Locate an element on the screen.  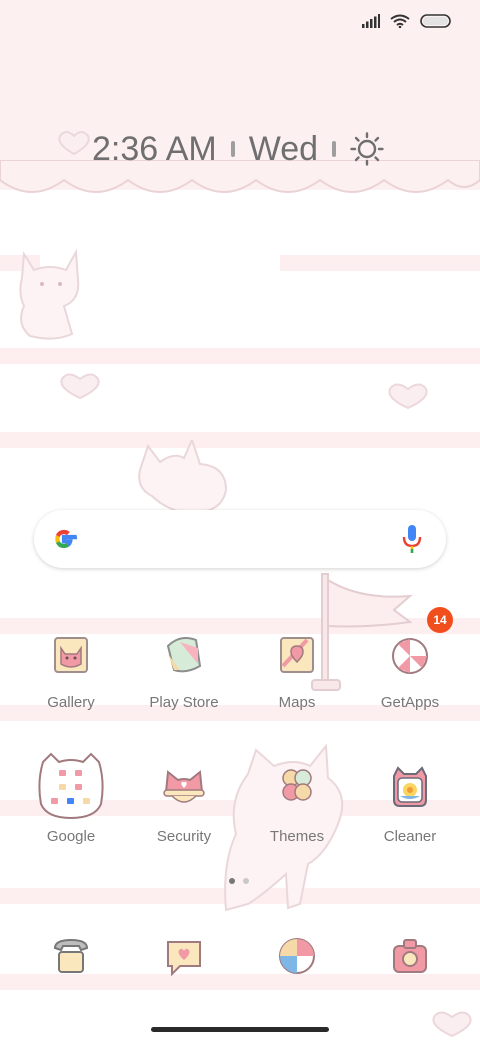
app-label: Cleaner is located at coordinates (410, 836).